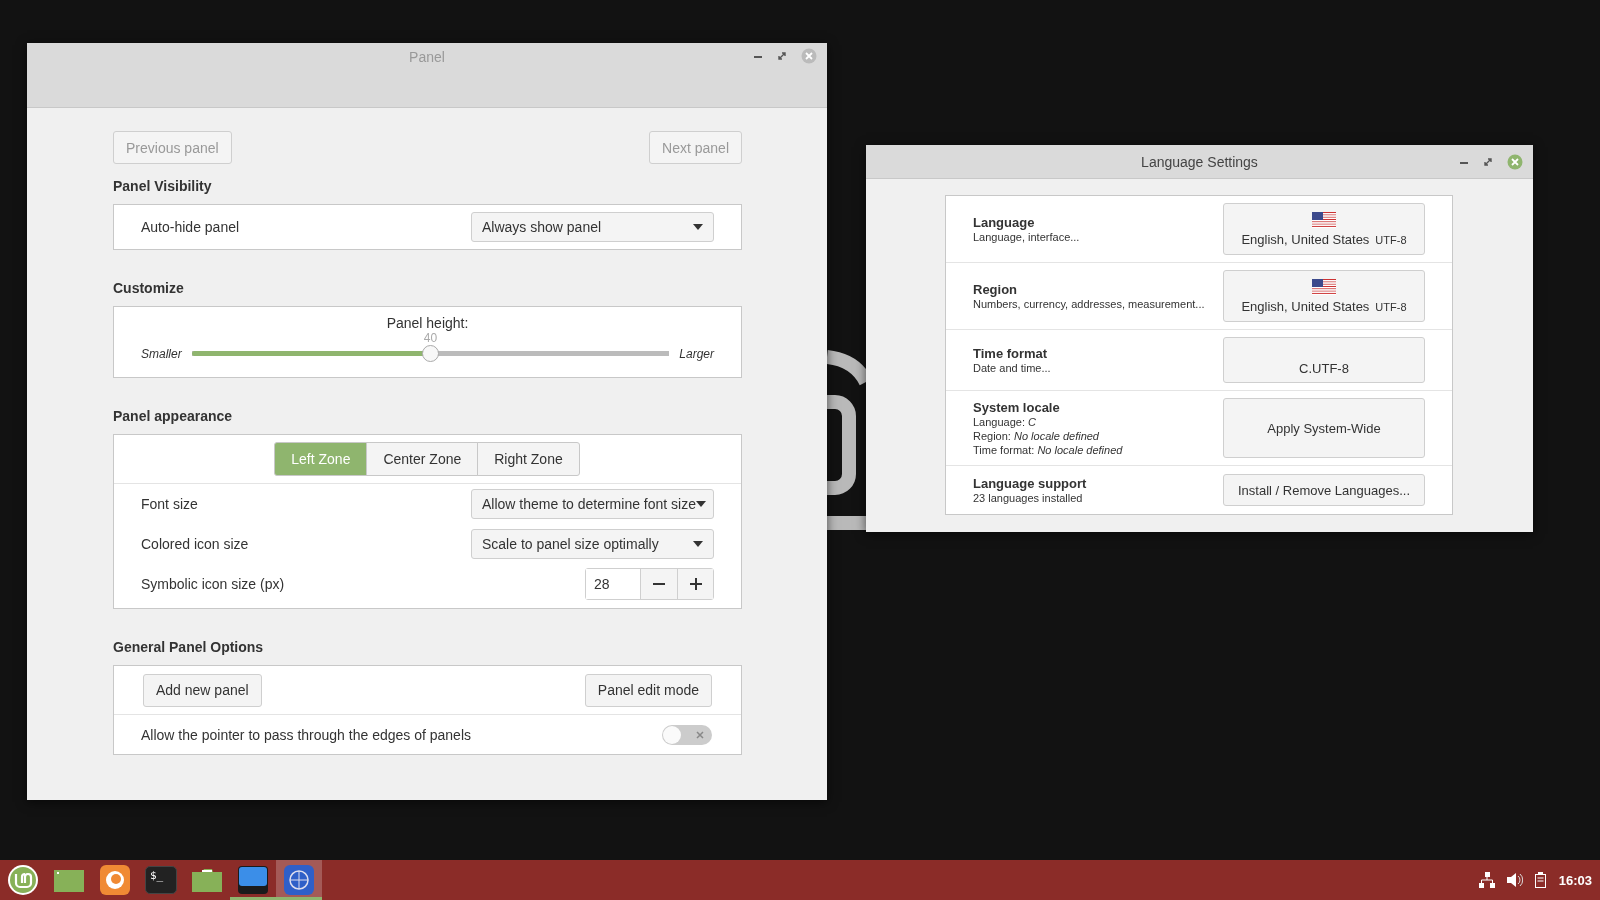 Image resolution: width=1600 pixels, height=900 pixels. Describe the element at coordinates (592, 504) in the screenshot. I see `dropdown: Allow theme to determine font size` at that location.